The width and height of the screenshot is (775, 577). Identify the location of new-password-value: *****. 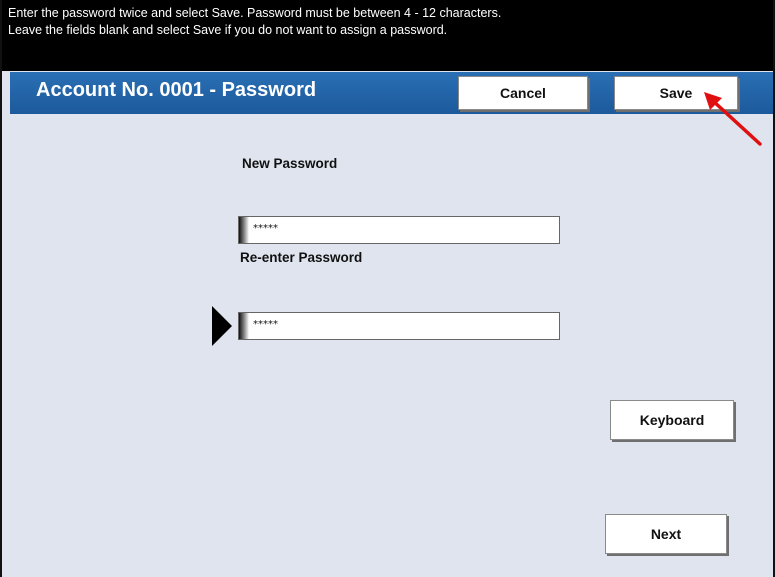
(265, 228).